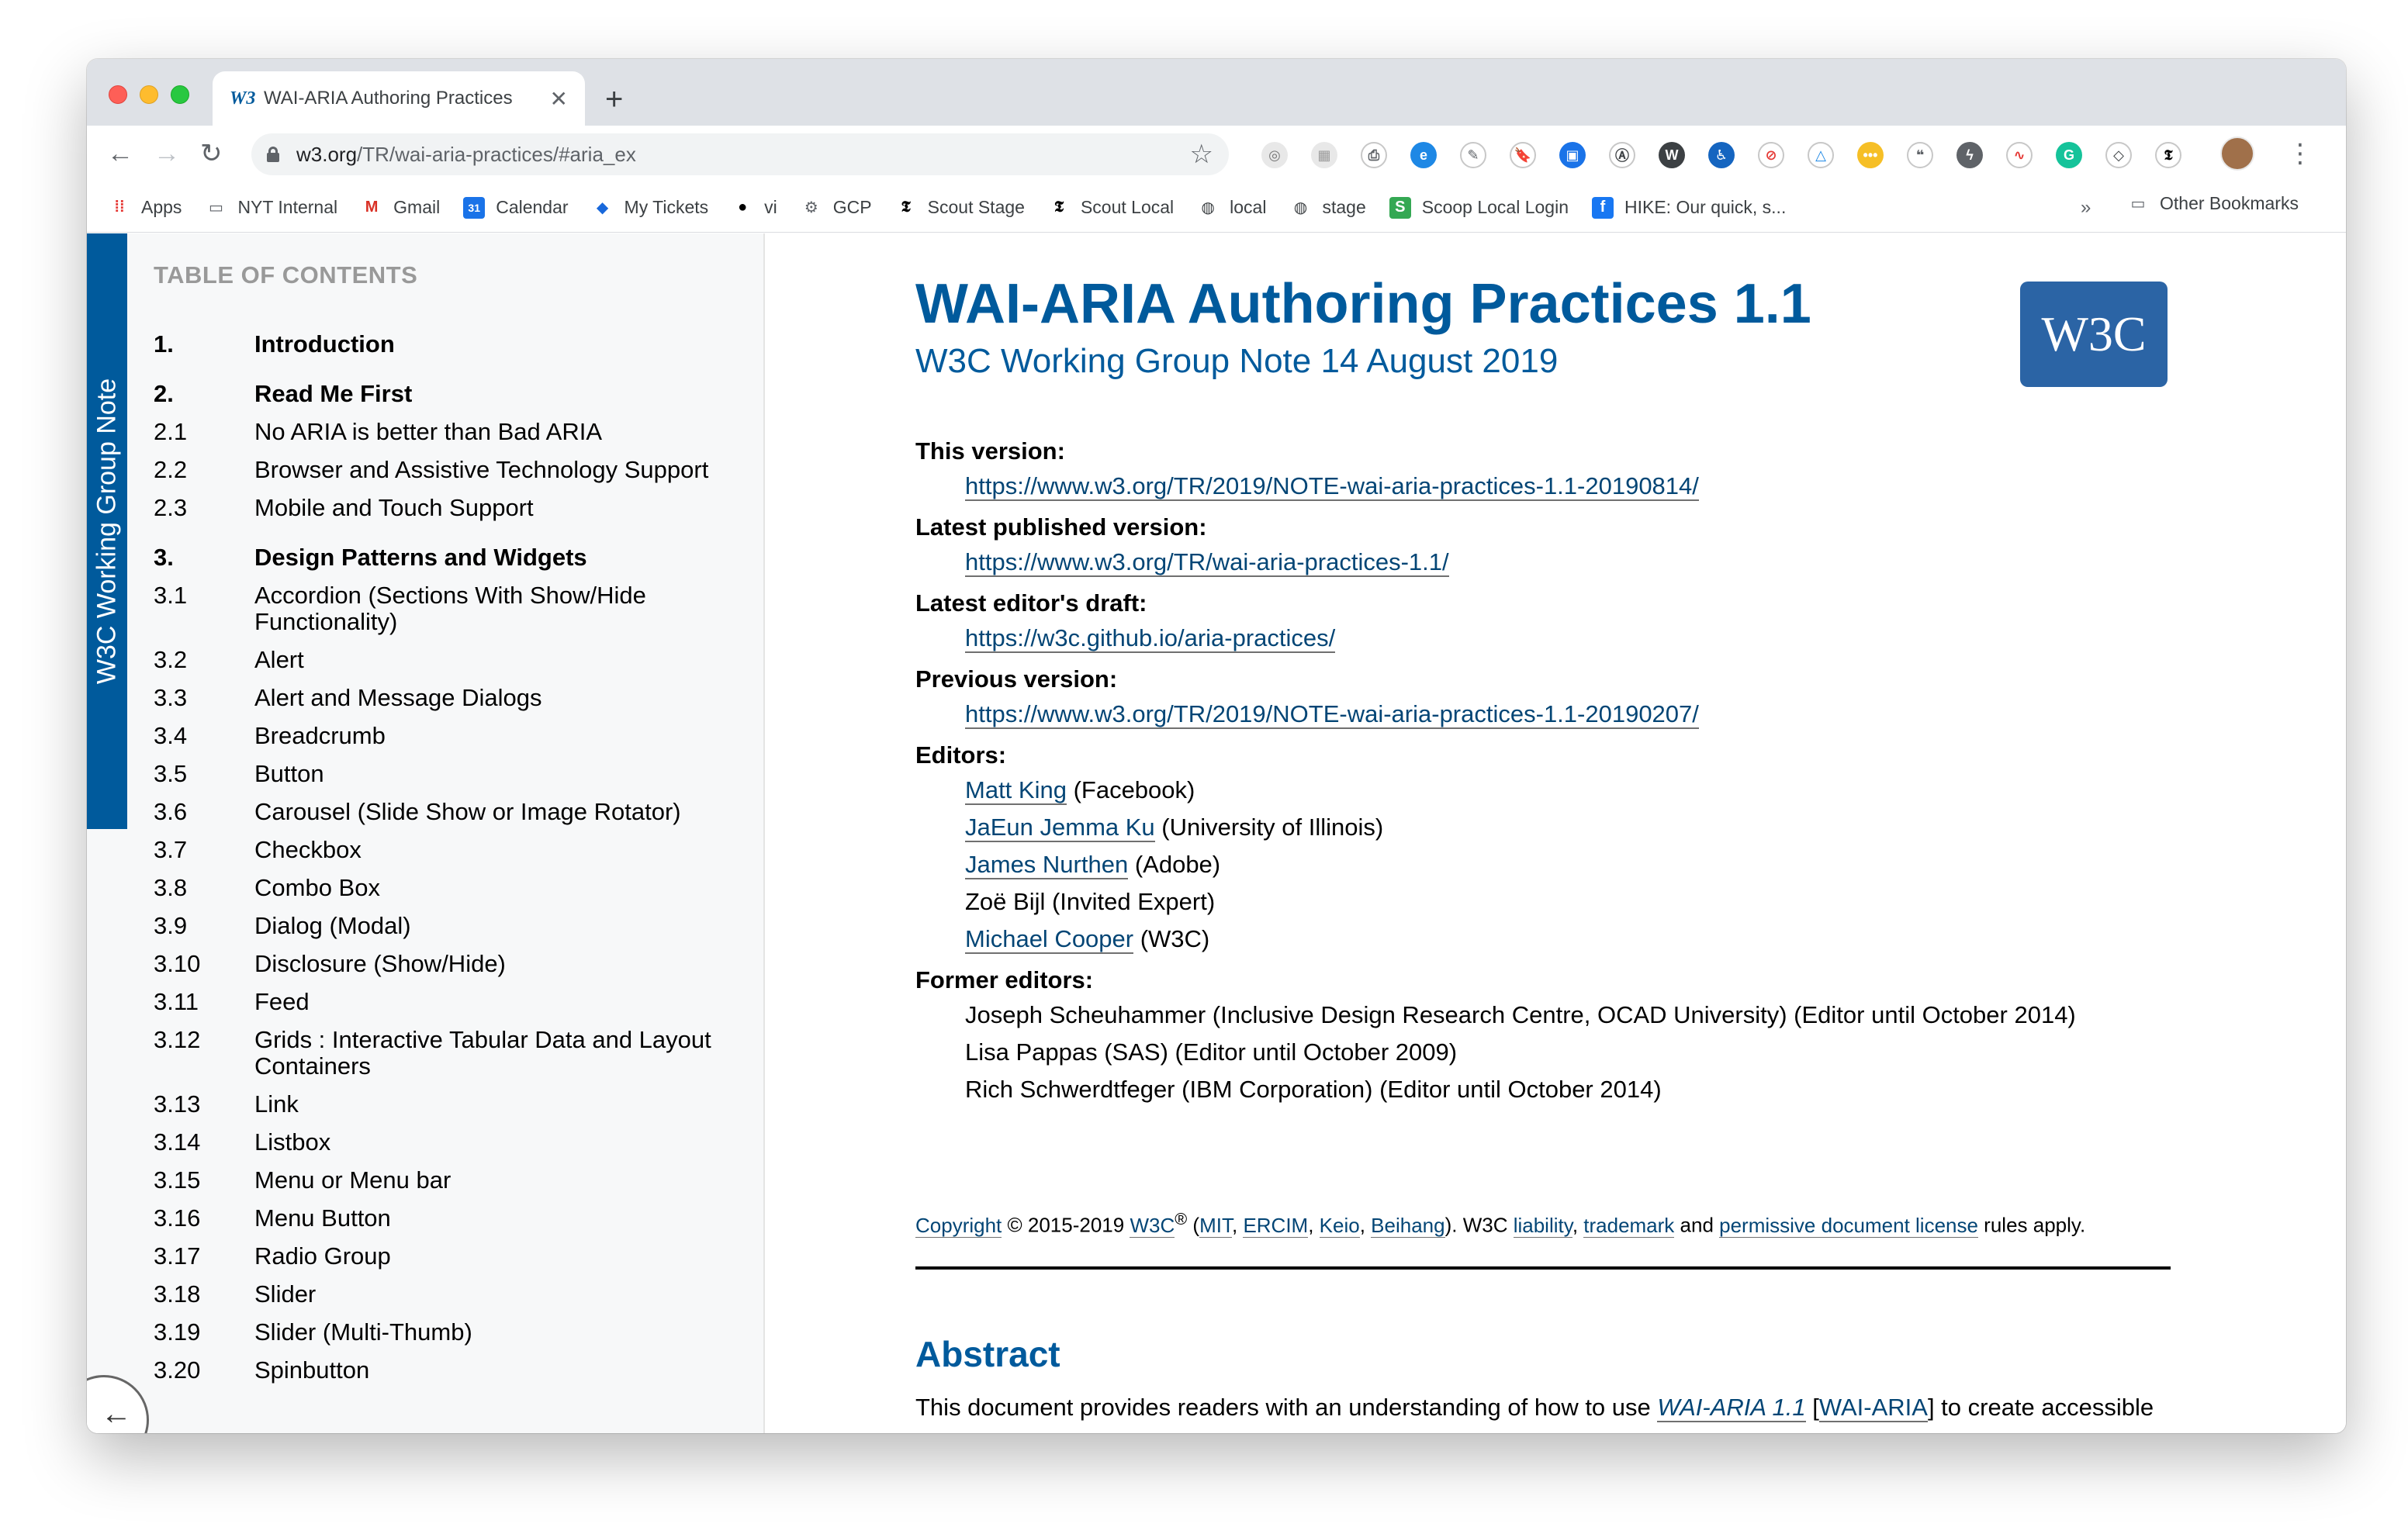 The image size is (2408, 1534). Describe the element at coordinates (1231, 208) in the screenshot. I see `bookmark-item: ◍ local` at that location.